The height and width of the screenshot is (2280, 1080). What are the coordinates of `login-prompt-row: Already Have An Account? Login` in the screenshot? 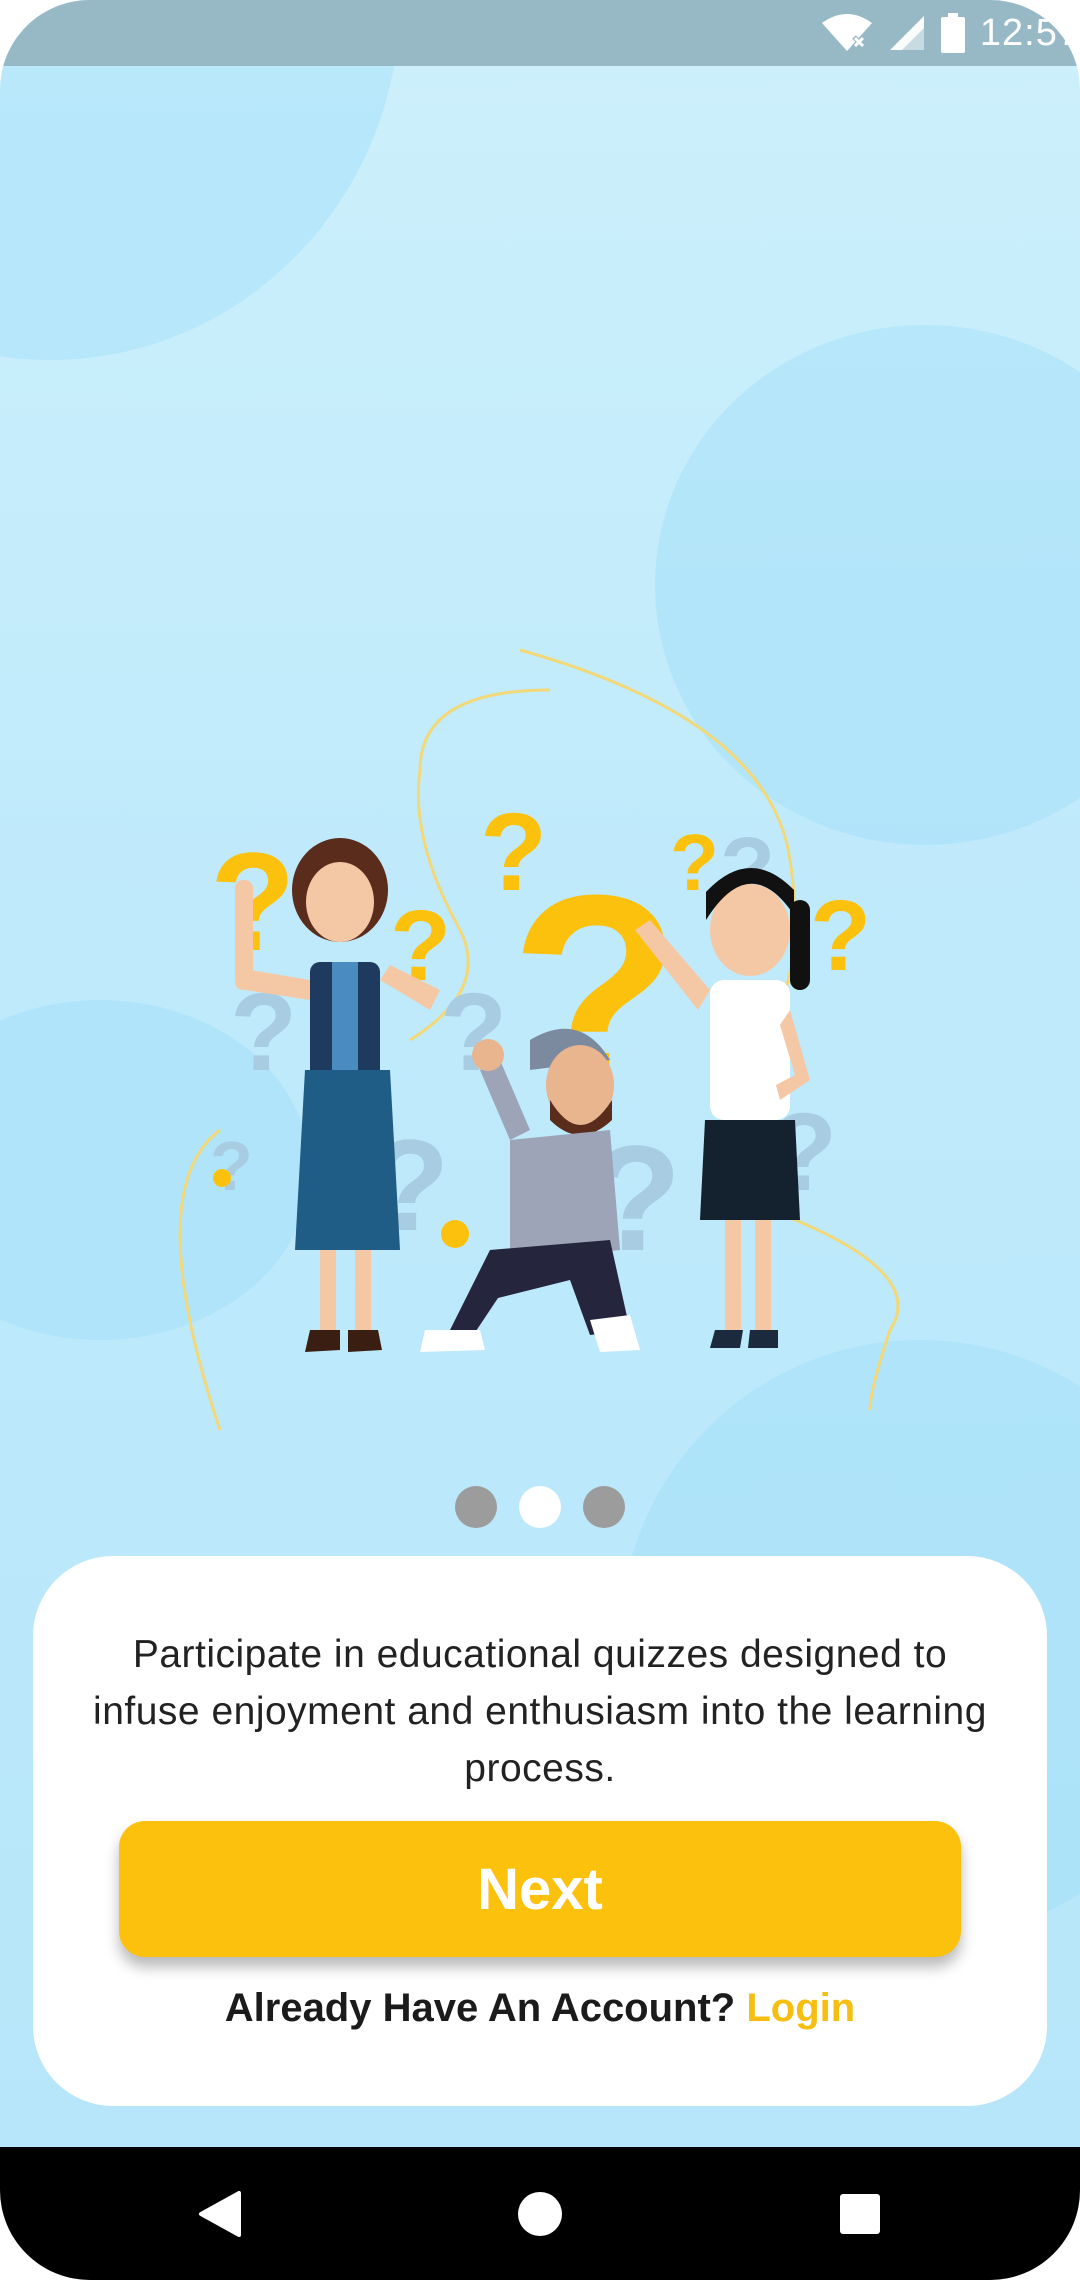 It's located at (540, 2008).